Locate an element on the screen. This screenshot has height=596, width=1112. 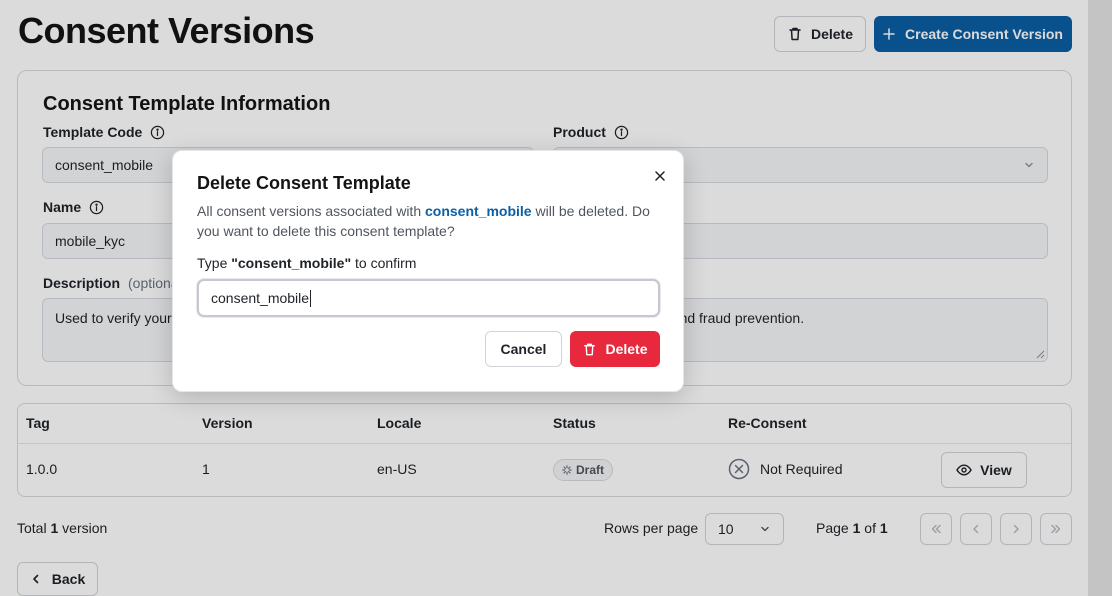
confirm-keyword: "consent_mobile" is located at coordinates (291, 263).